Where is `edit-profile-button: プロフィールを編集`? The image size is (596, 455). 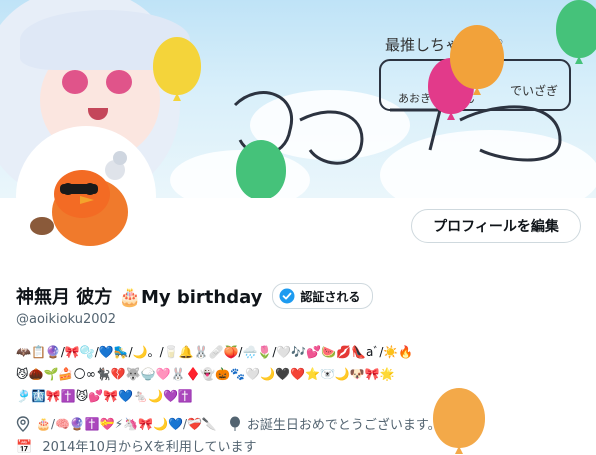 edit-profile-button: プロフィールを編集 is located at coordinates (496, 226).